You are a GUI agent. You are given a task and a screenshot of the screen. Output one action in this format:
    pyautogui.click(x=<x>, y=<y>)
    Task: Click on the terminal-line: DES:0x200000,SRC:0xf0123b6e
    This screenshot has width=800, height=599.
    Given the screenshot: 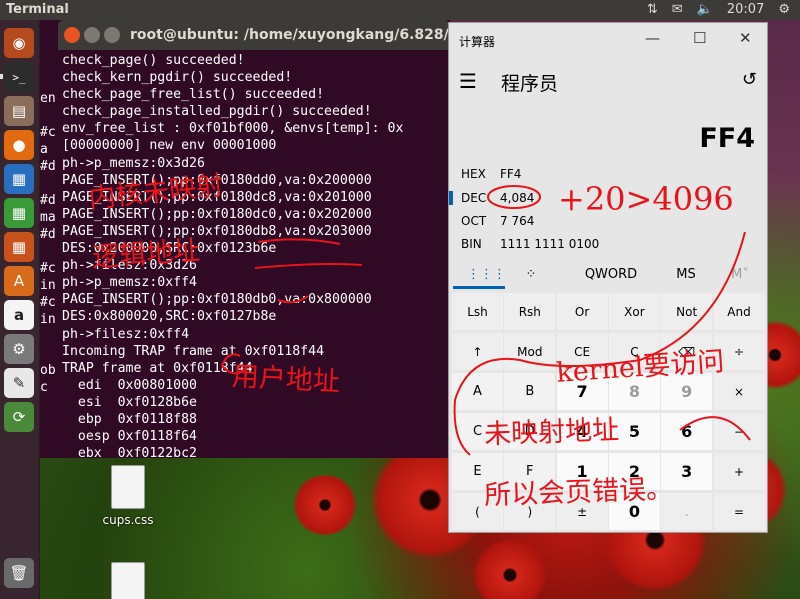 What is the action you would take?
    pyautogui.click(x=169, y=249)
    